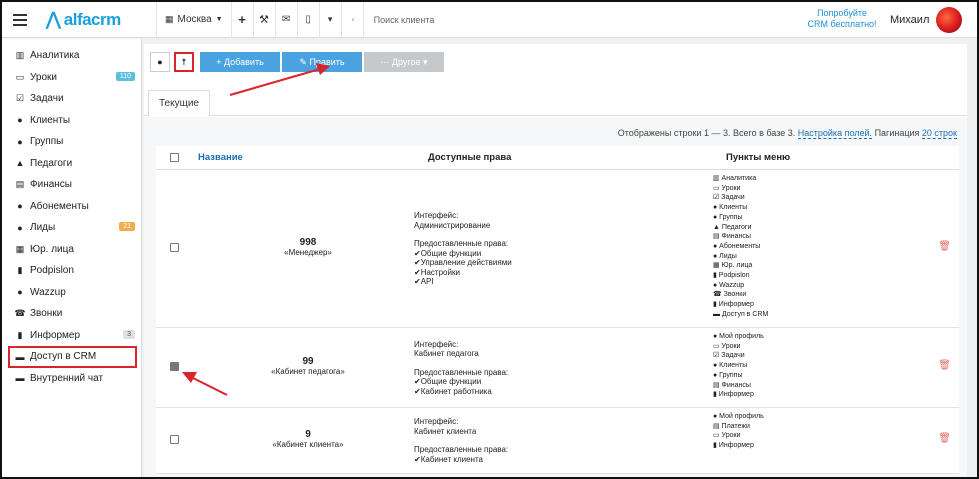 The height and width of the screenshot is (479, 979). I want to click on role-cell: 998 «Менеджер», so click(308, 247).